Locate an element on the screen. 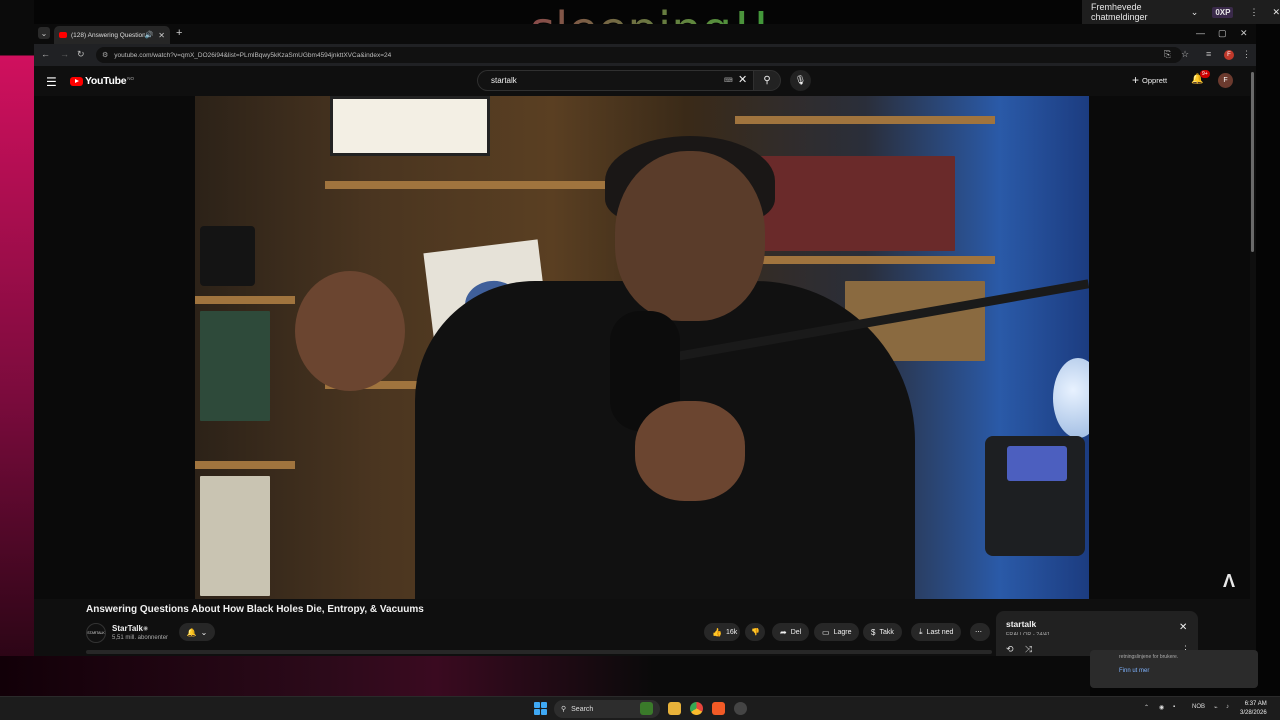  tab-close-icon: ✕ is located at coordinates (161, 35).